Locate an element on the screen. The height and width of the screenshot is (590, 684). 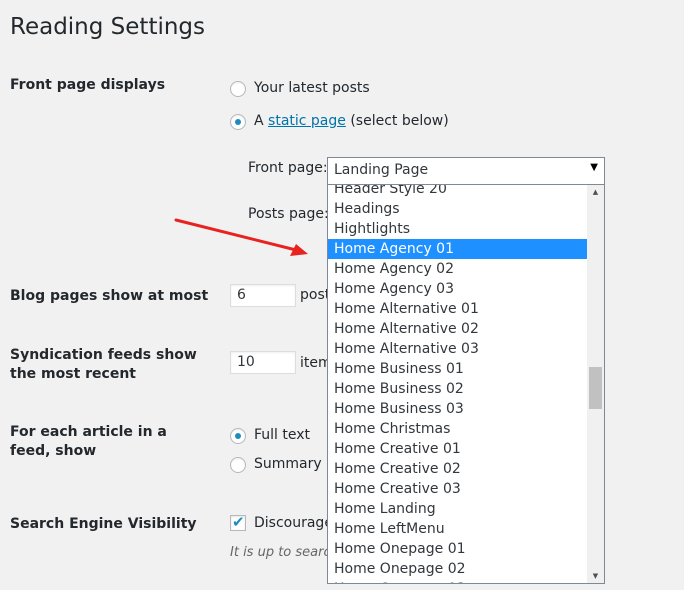
scroll-up-icon: ▲ is located at coordinates (595, 192).